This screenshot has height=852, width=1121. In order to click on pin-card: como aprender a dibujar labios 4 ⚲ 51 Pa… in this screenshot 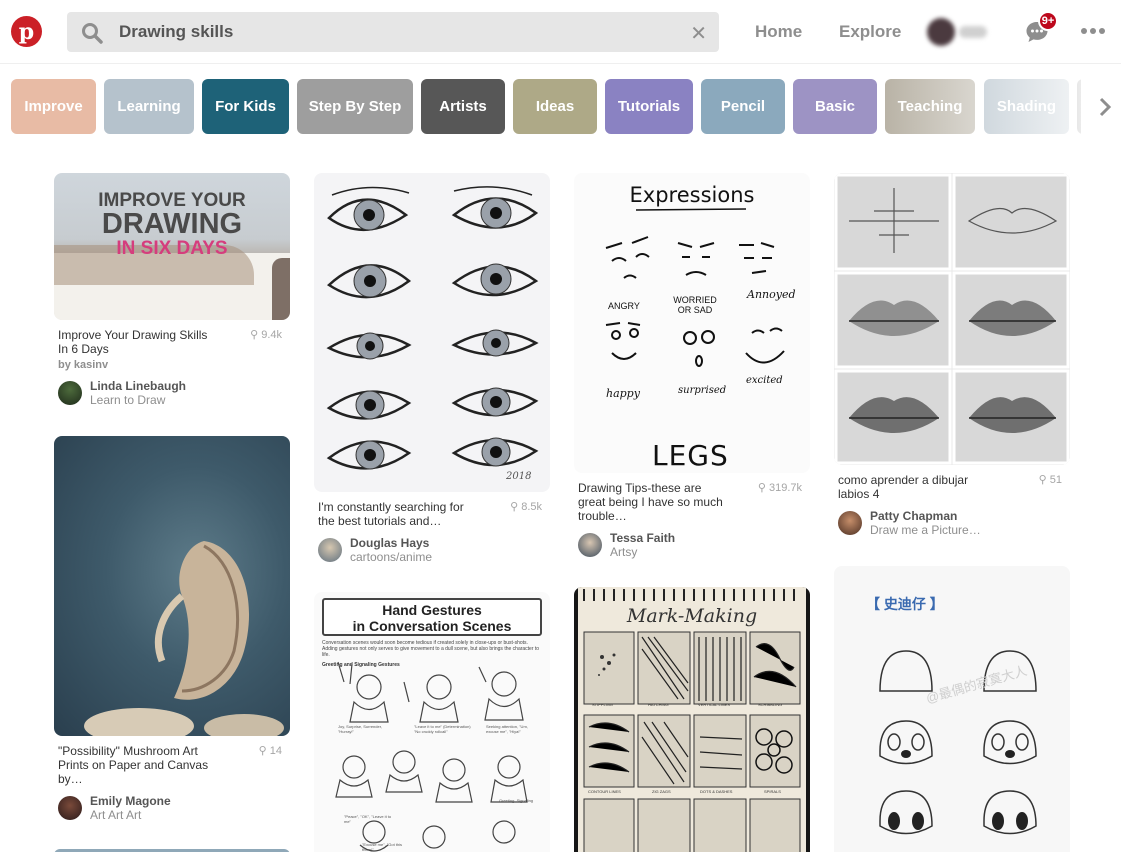, I will do `click(952, 355)`.